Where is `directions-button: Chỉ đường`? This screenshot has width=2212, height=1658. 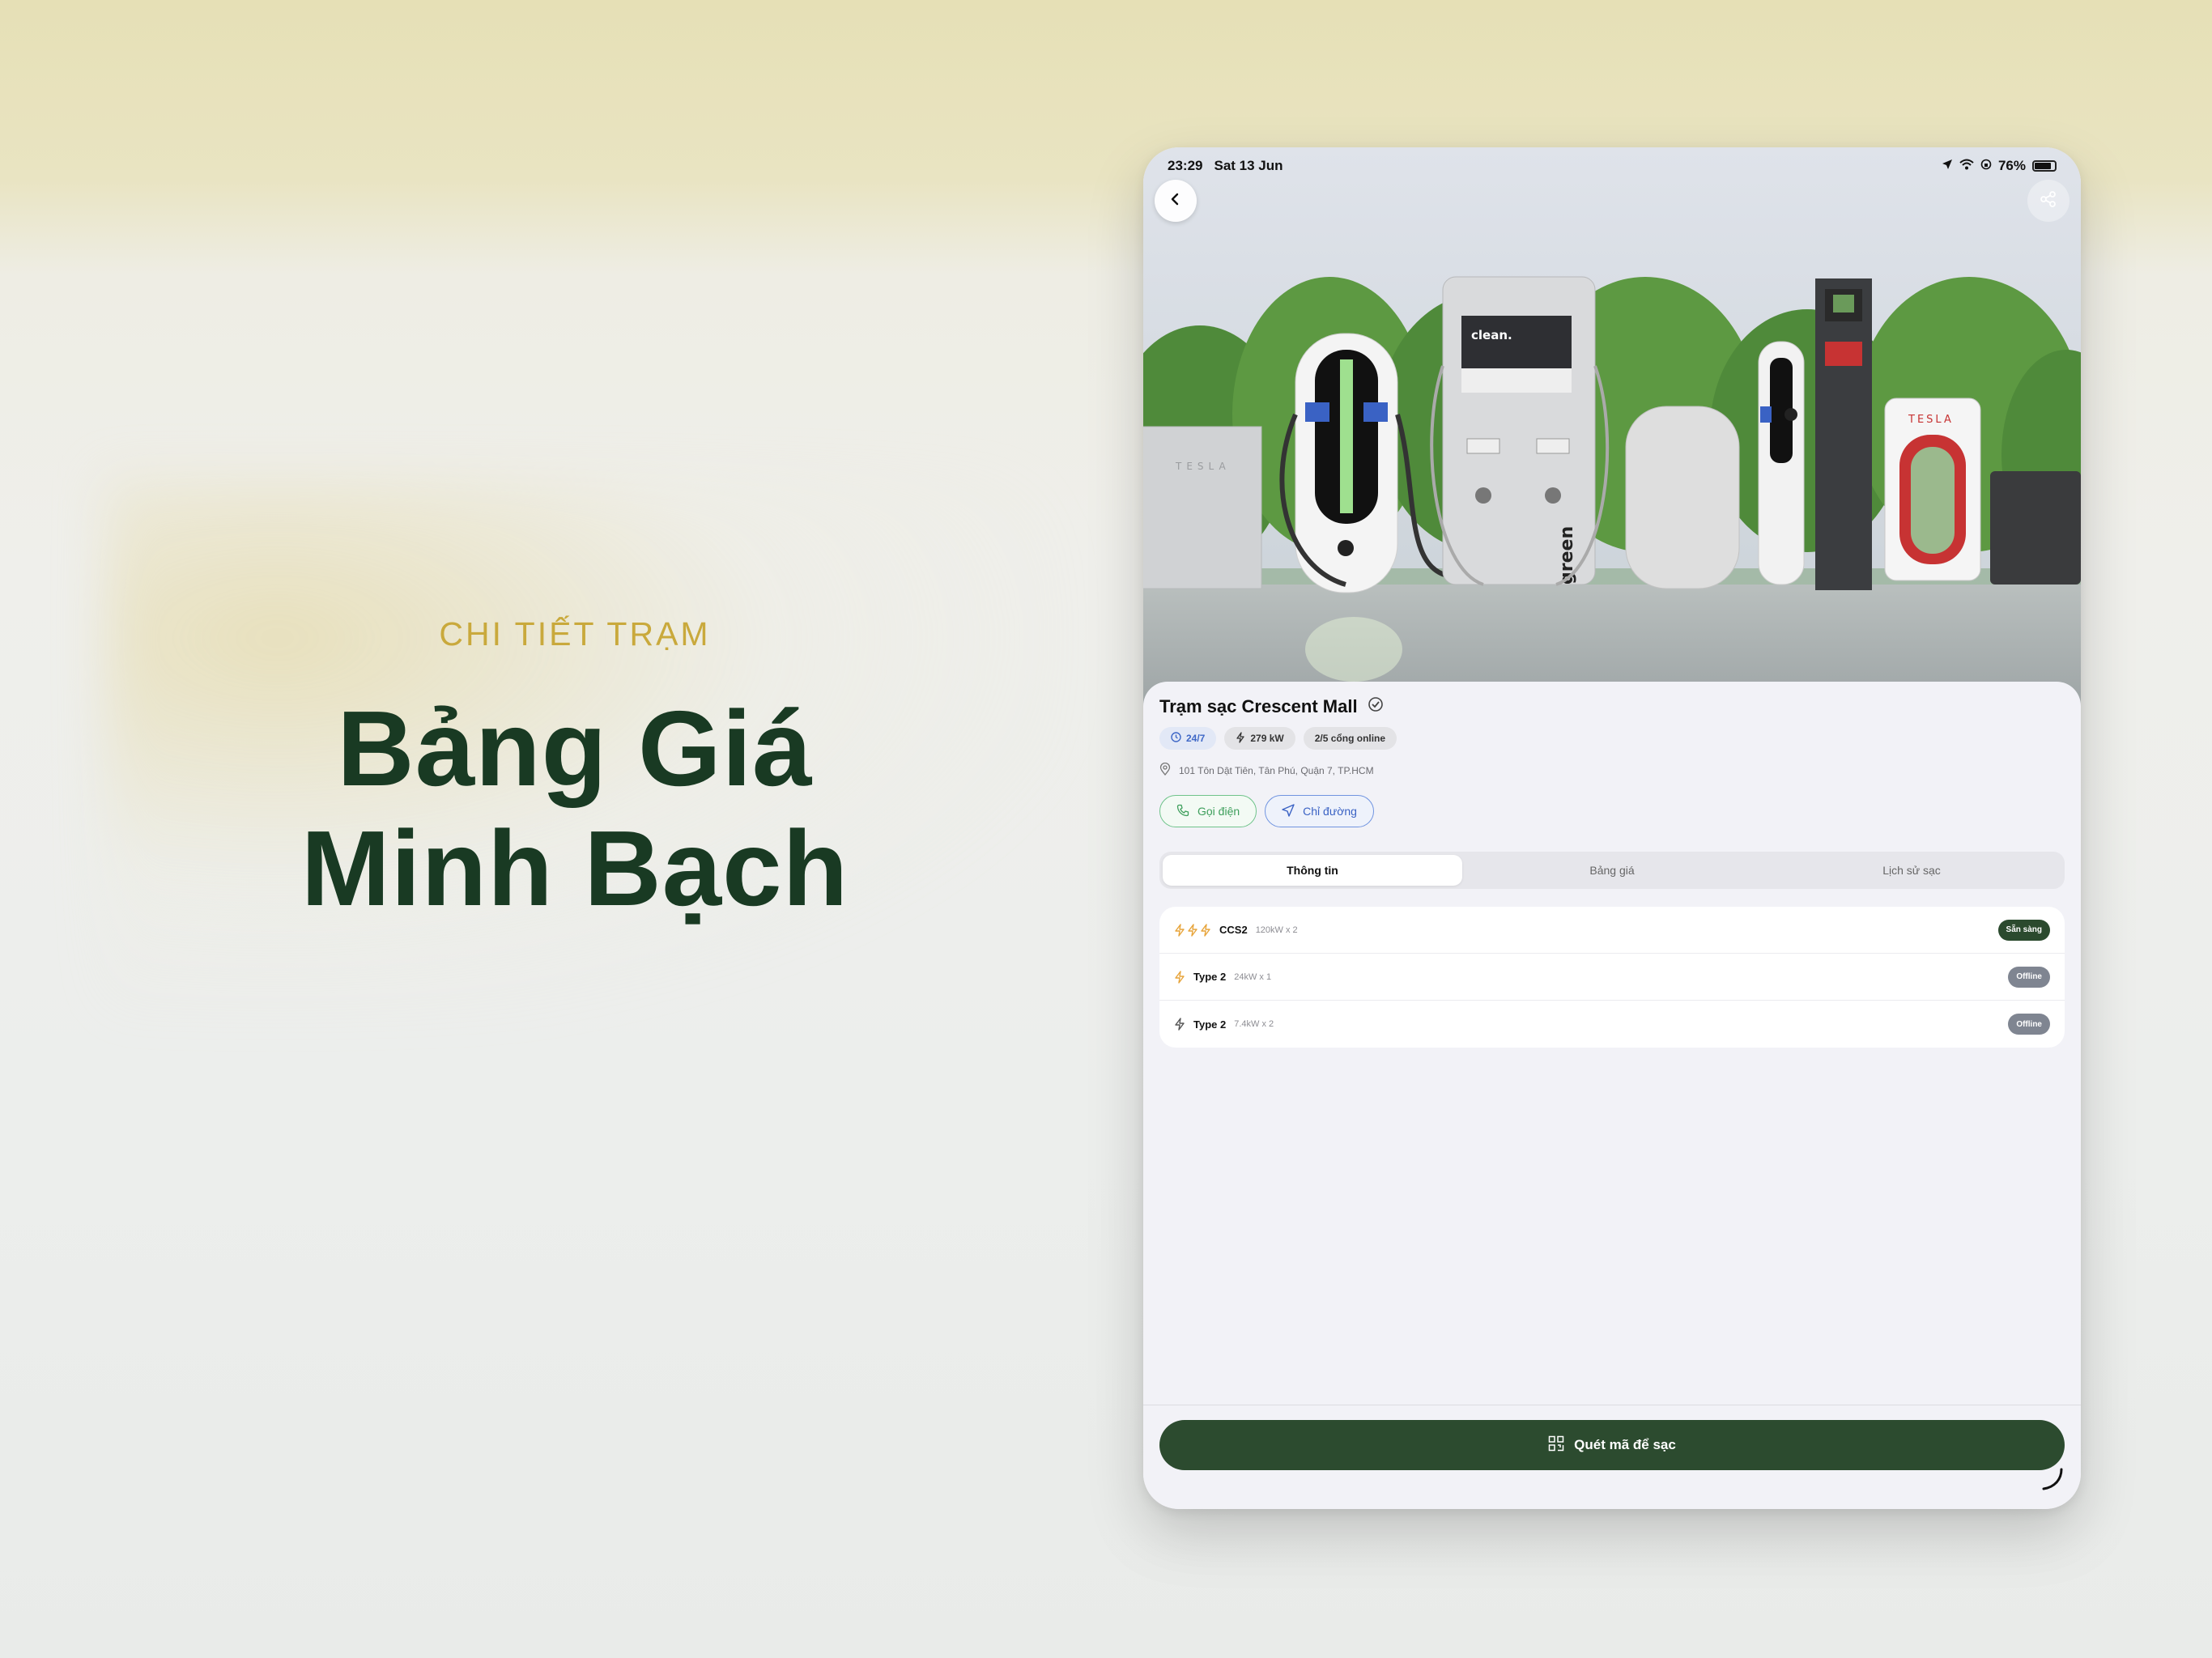 directions-button: Chỉ đường is located at coordinates (1320, 811).